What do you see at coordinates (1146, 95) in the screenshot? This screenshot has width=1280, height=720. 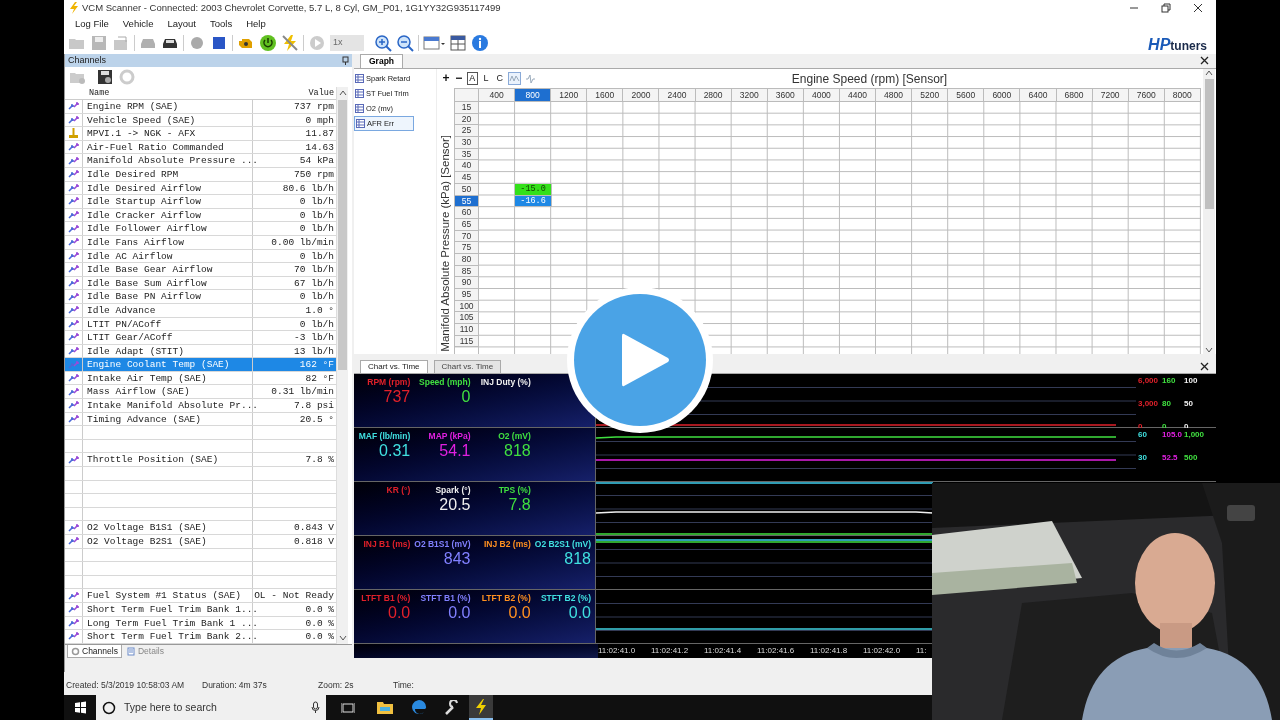 I see `column-header: 7600` at bounding box center [1146, 95].